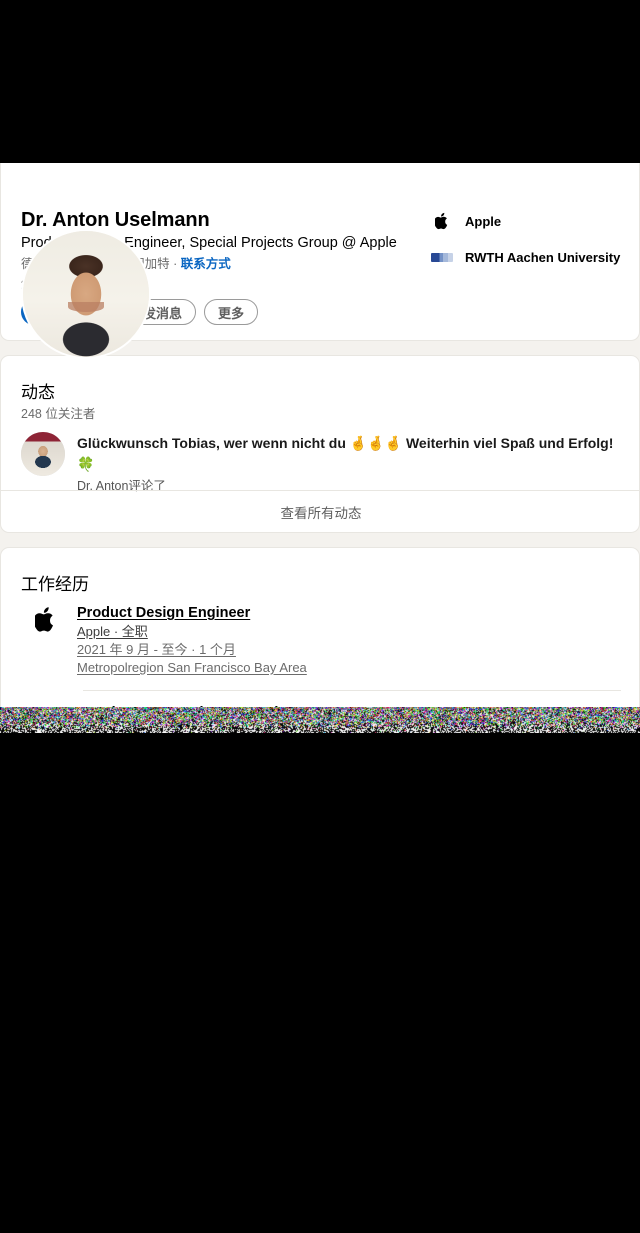 This screenshot has height=1233, width=640. Describe the element at coordinates (58, 414) in the screenshot. I see `followers-count: 248 位关注者` at that location.